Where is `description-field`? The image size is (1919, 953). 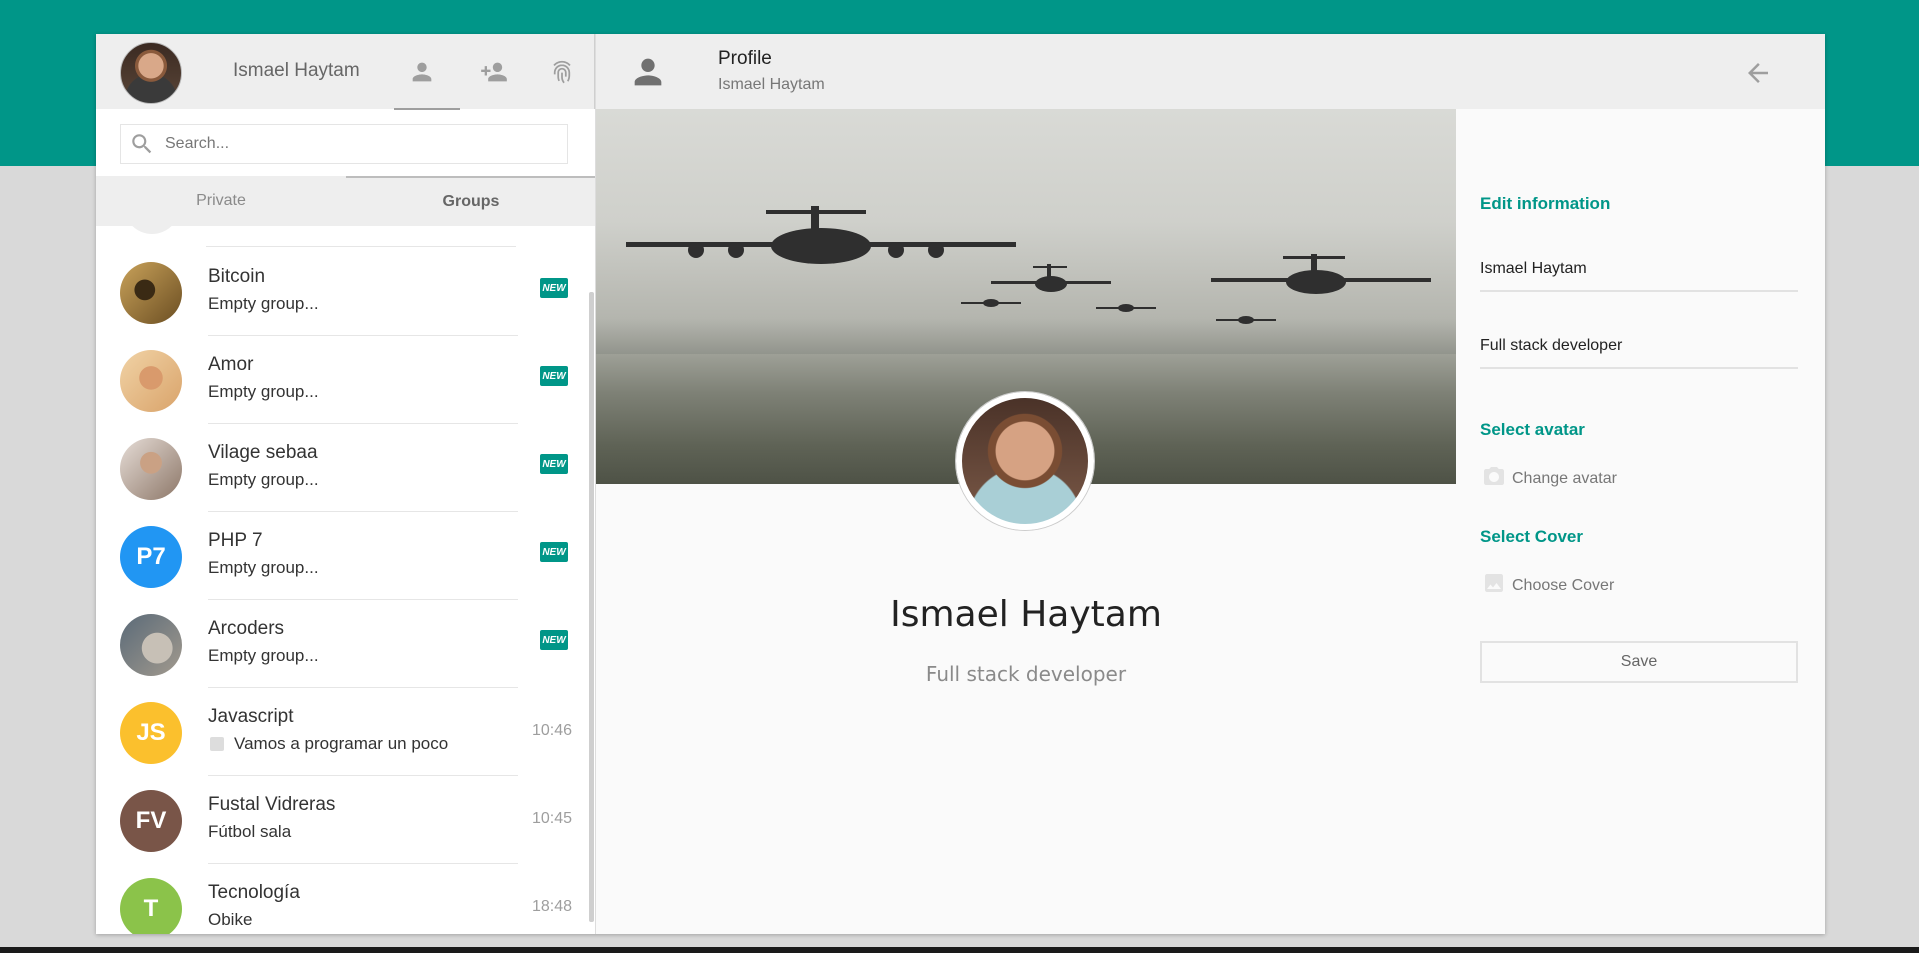
description-field is located at coordinates (1639, 344).